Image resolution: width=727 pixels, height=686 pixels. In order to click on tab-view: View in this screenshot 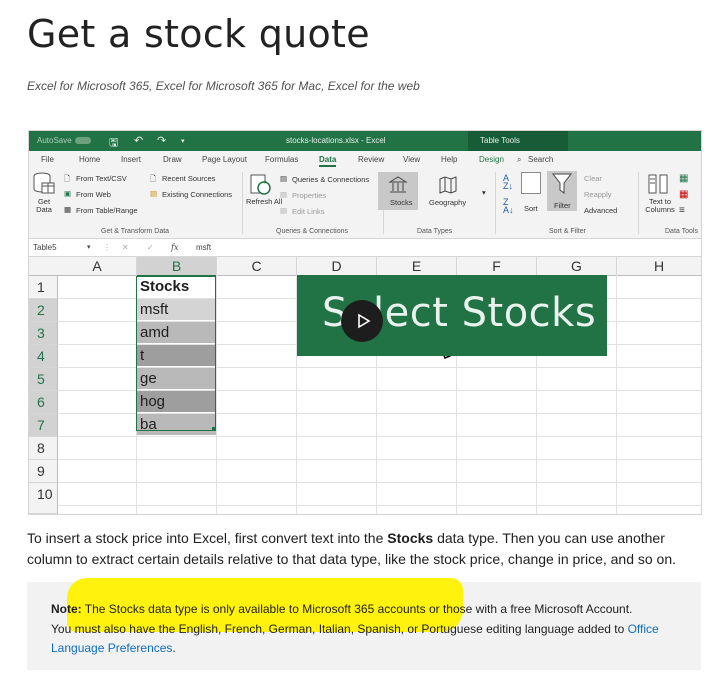, I will do `click(411, 159)`.